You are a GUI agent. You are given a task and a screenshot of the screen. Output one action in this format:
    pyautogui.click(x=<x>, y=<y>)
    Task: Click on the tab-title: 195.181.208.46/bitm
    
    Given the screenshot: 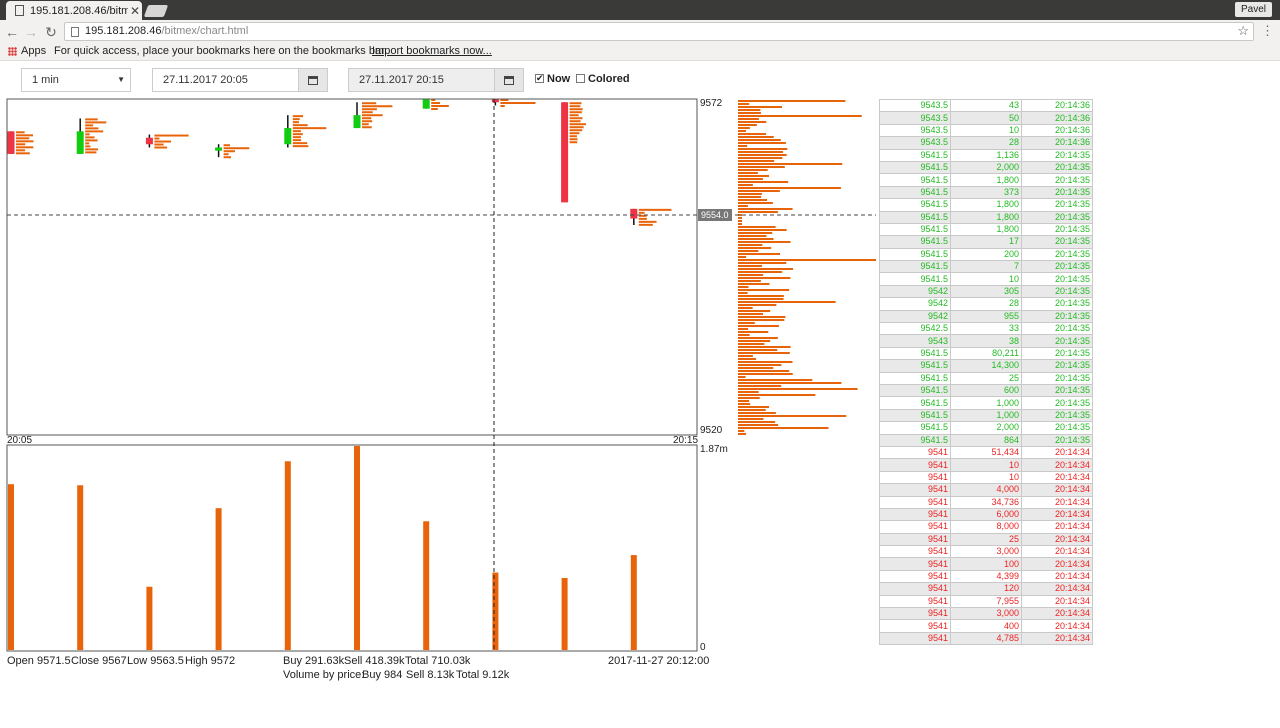 What is the action you would take?
    pyautogui.click(x=79, y=10)
    